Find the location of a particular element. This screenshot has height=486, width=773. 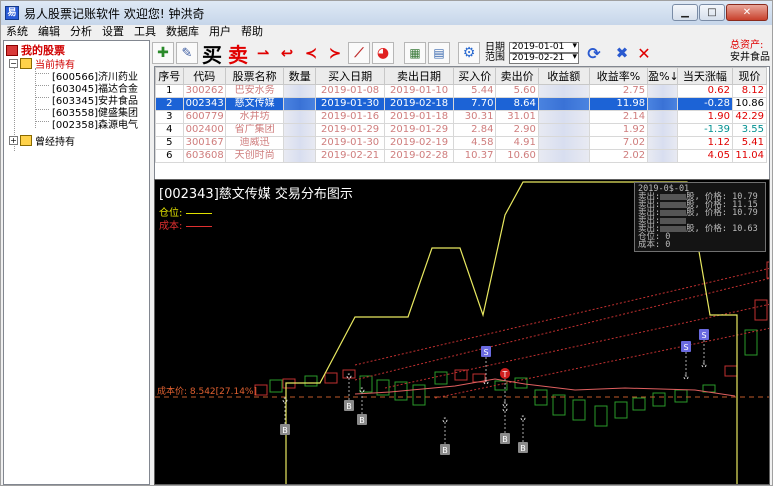

table-cell: 4.91 is located at coordinates (517, 143).